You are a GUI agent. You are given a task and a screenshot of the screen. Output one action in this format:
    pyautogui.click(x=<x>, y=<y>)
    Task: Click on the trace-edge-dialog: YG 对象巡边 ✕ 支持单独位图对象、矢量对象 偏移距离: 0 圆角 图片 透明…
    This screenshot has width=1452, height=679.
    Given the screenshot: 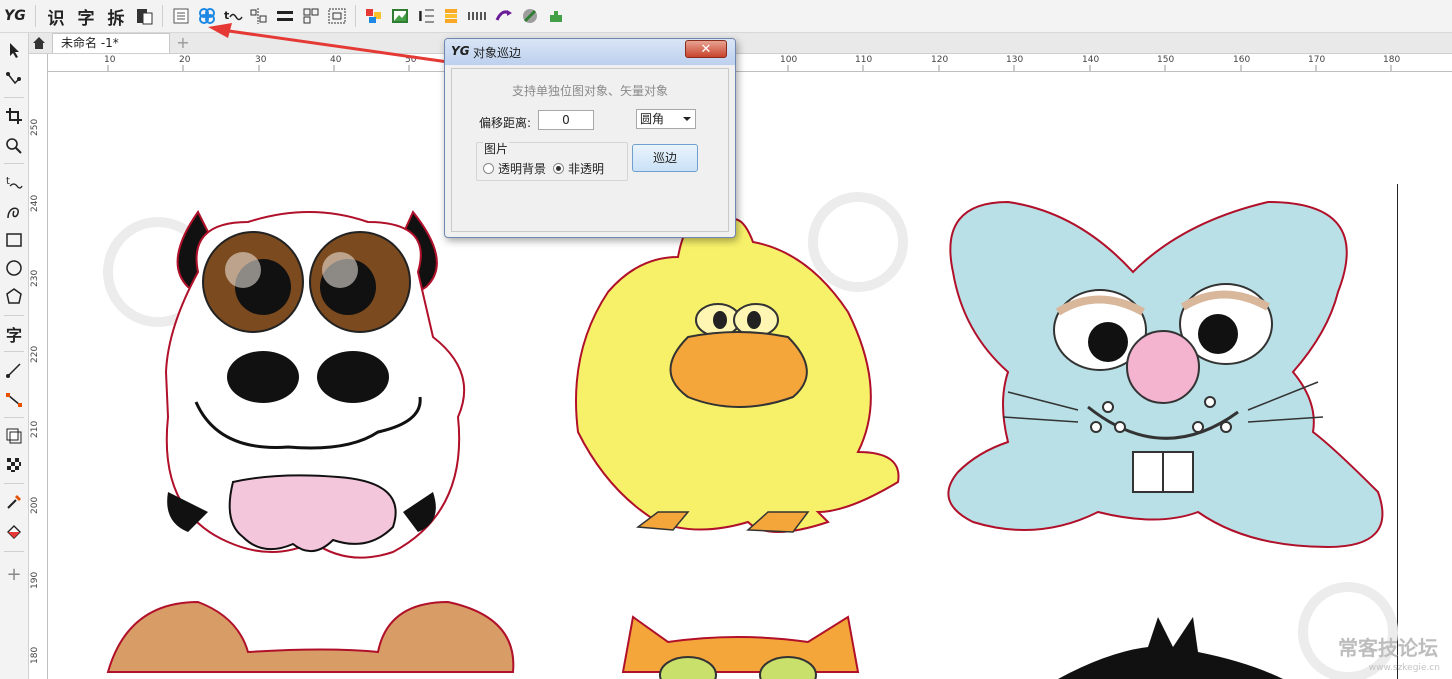 What is the action you would take?
    pyautogui.click(x=590, y=138)
    